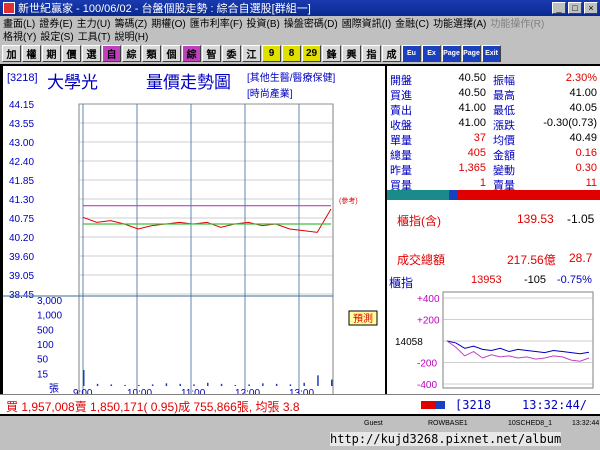  What do you see at coordinates (151, 53) in the screenshot?
I see `toolbar-button-7: 類` at bounding box center [151, 53].